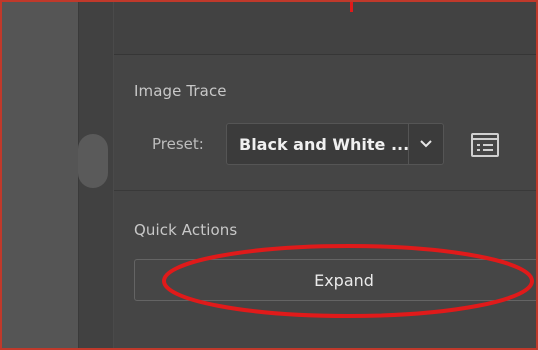 Image resolution: width=538 pixels, height=350 pixels. I want to click on scroll-handle, so click(93, 161).